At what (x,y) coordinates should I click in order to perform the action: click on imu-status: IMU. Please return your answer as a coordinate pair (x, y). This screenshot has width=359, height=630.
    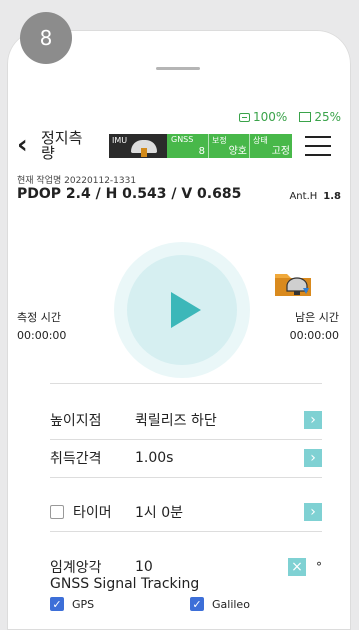
    Looking at the image, I should click on (138, 146).